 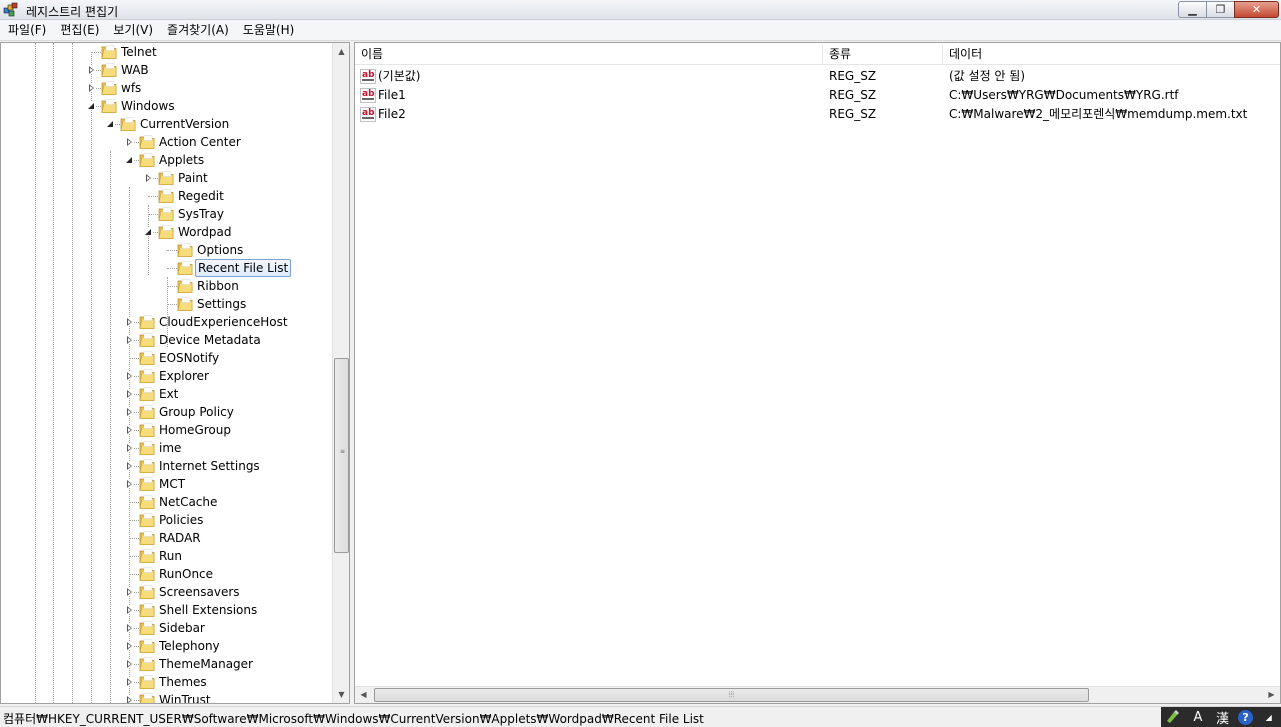 What do you see at coordinates (167, 196) in the screenshot?
I see `tree-node: Regedit` at bounding box center [167, 196].